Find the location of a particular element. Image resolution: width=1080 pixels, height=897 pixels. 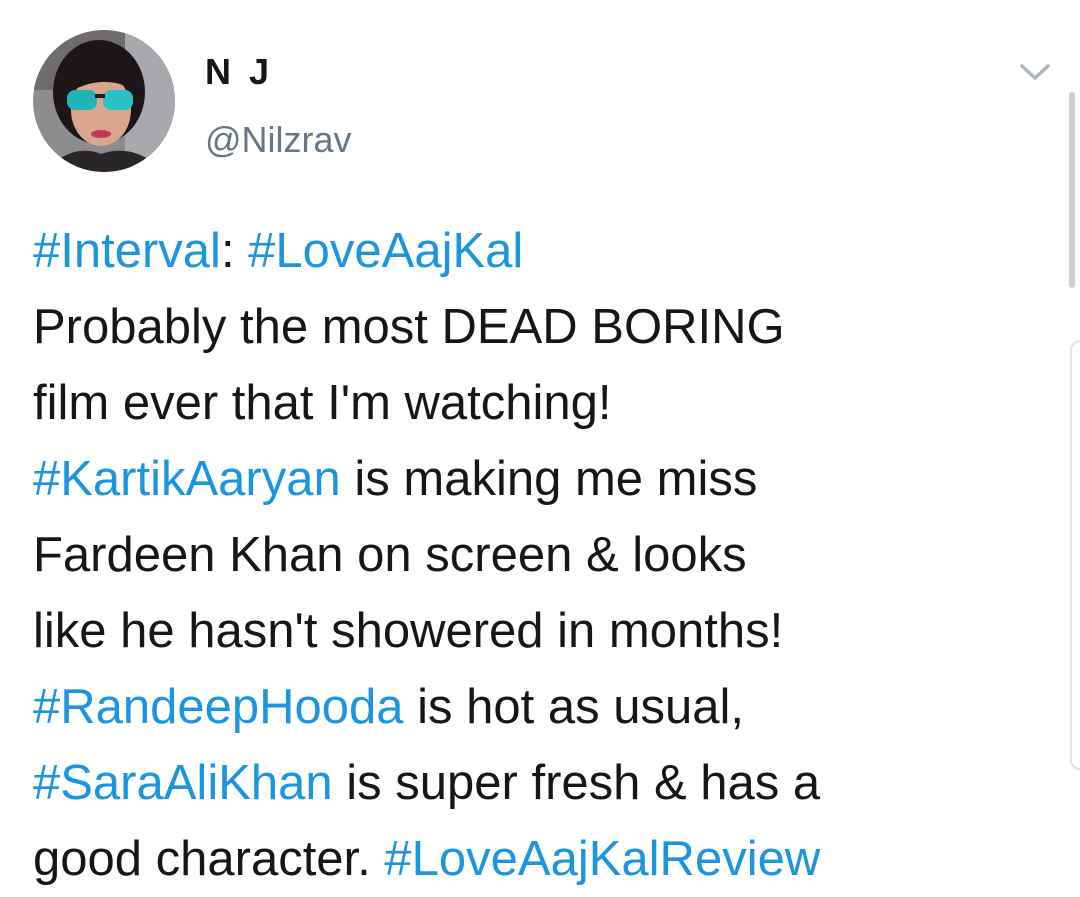

tweet-line: Fardeen Khan on screen & looks is located at coordinates (548, 555).